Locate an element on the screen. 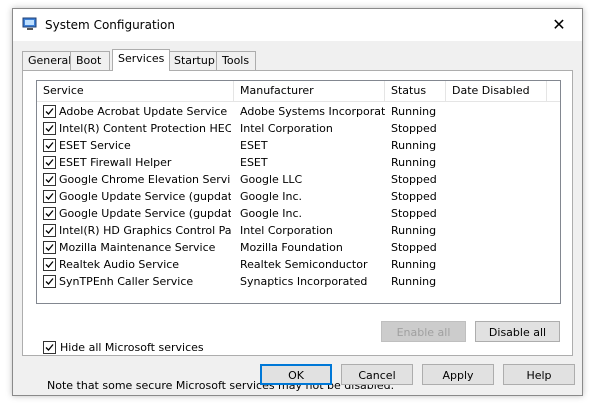 Image resolution: width=593 pixels, height=415 pixels. tab-startup: Startup is located at coordinates (193, 60).